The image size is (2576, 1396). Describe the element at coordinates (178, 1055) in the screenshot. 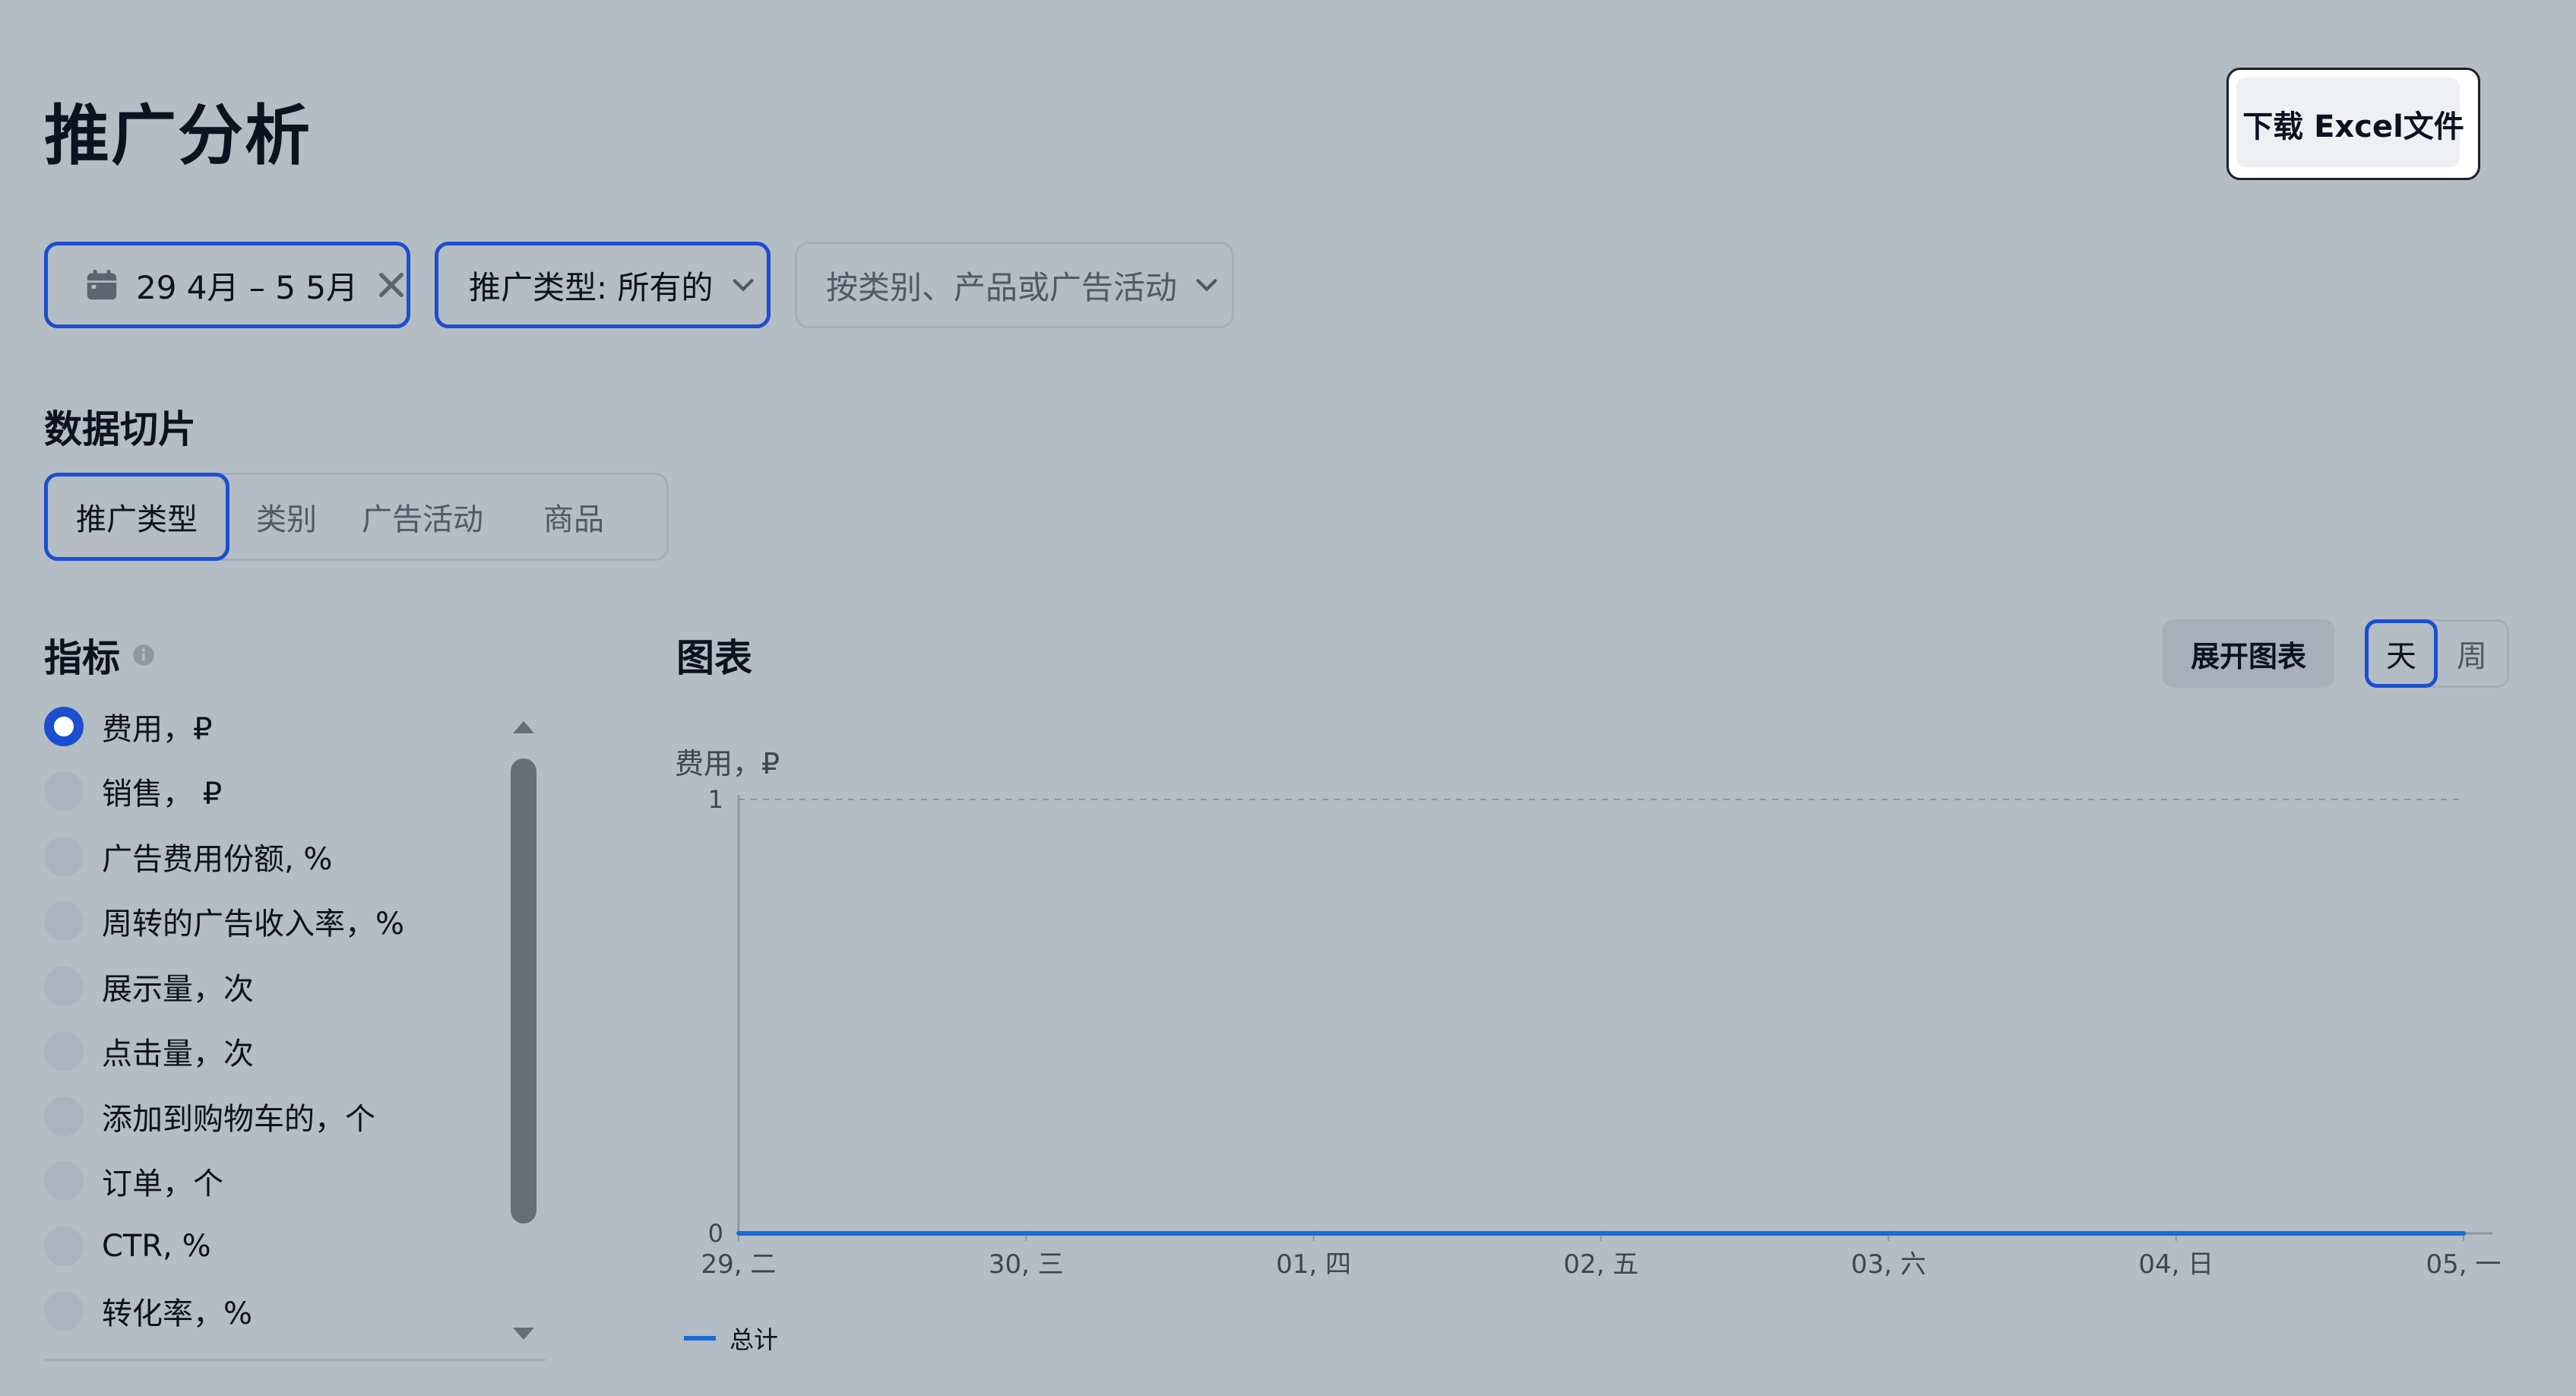

I see `metric-label: 点击量，次` at that location.